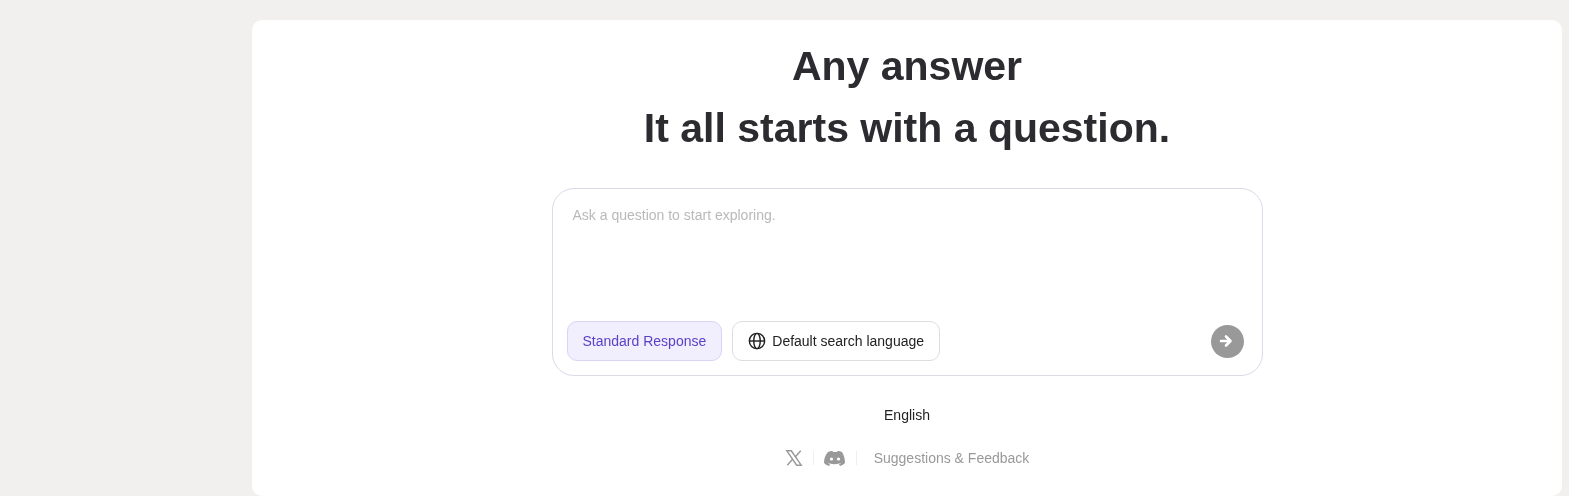 This screenshot has height=496, width=1569. What do you see at coordinates (907, 128) in the screenshot?
I see `headline: It all starts with a question.` at bounding box center [907, 128].